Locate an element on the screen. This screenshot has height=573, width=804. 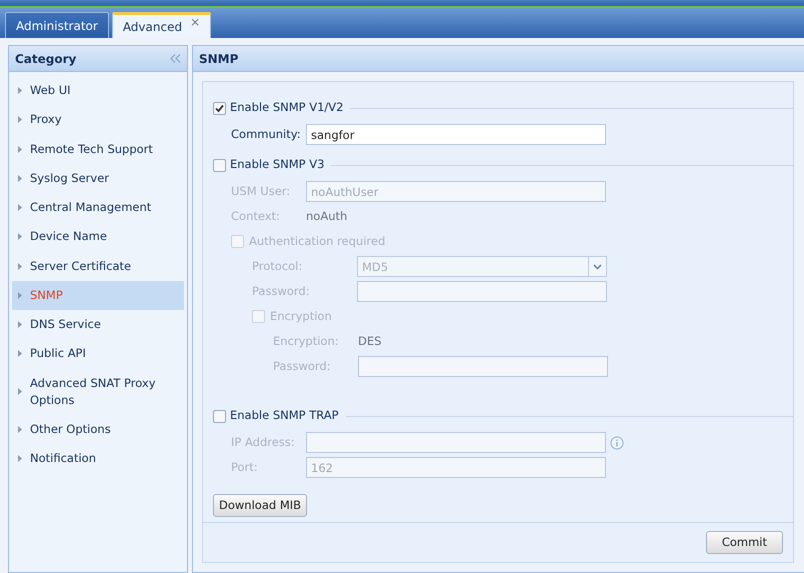
sidebar-item: Advanced SNAT Proxy Options is located at coordinates (98, 391).